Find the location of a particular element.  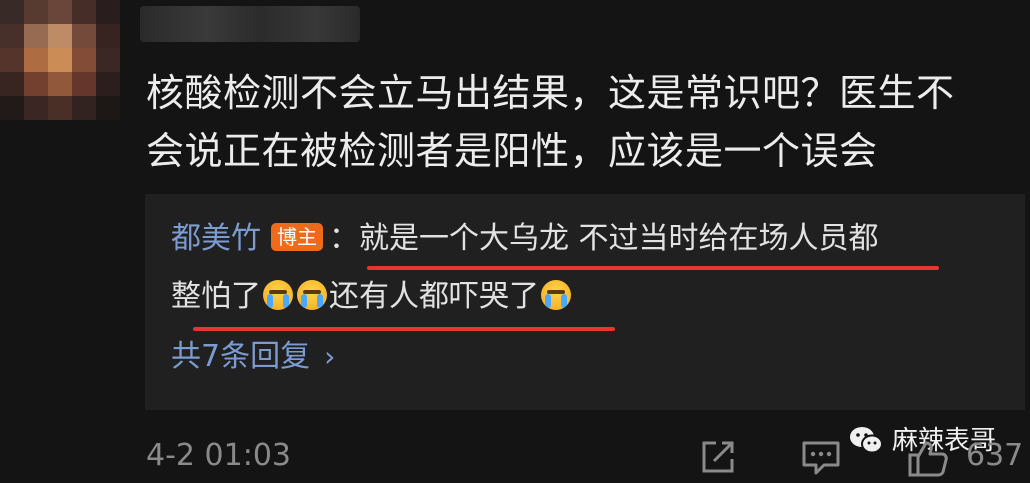

share-icon is located at coordinates (718, 457).